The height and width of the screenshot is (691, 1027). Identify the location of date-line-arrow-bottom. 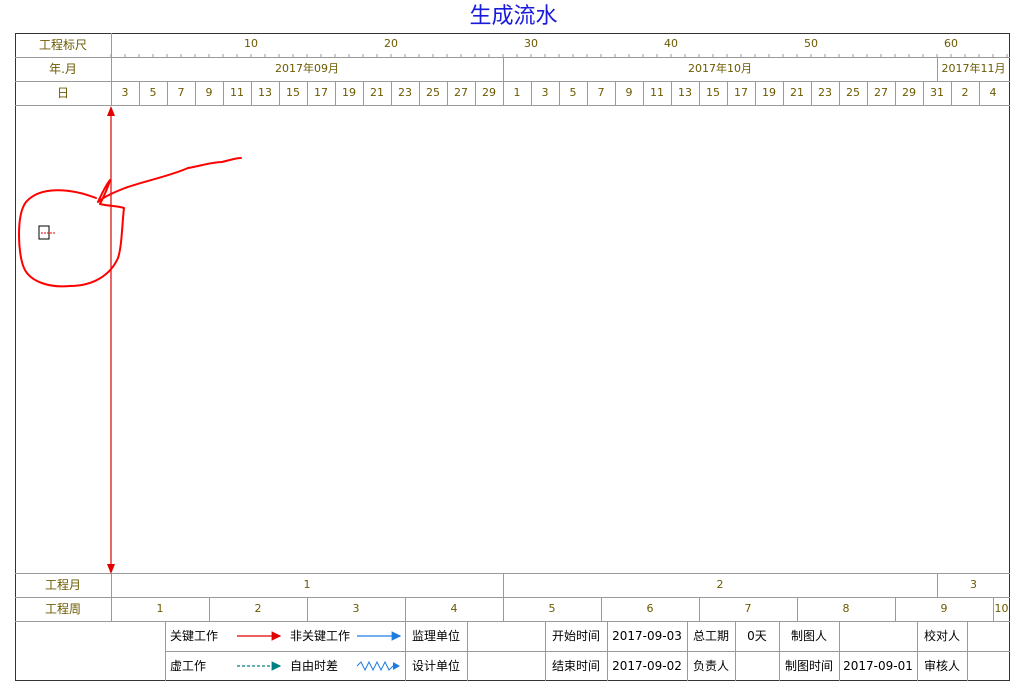
(111, 569).